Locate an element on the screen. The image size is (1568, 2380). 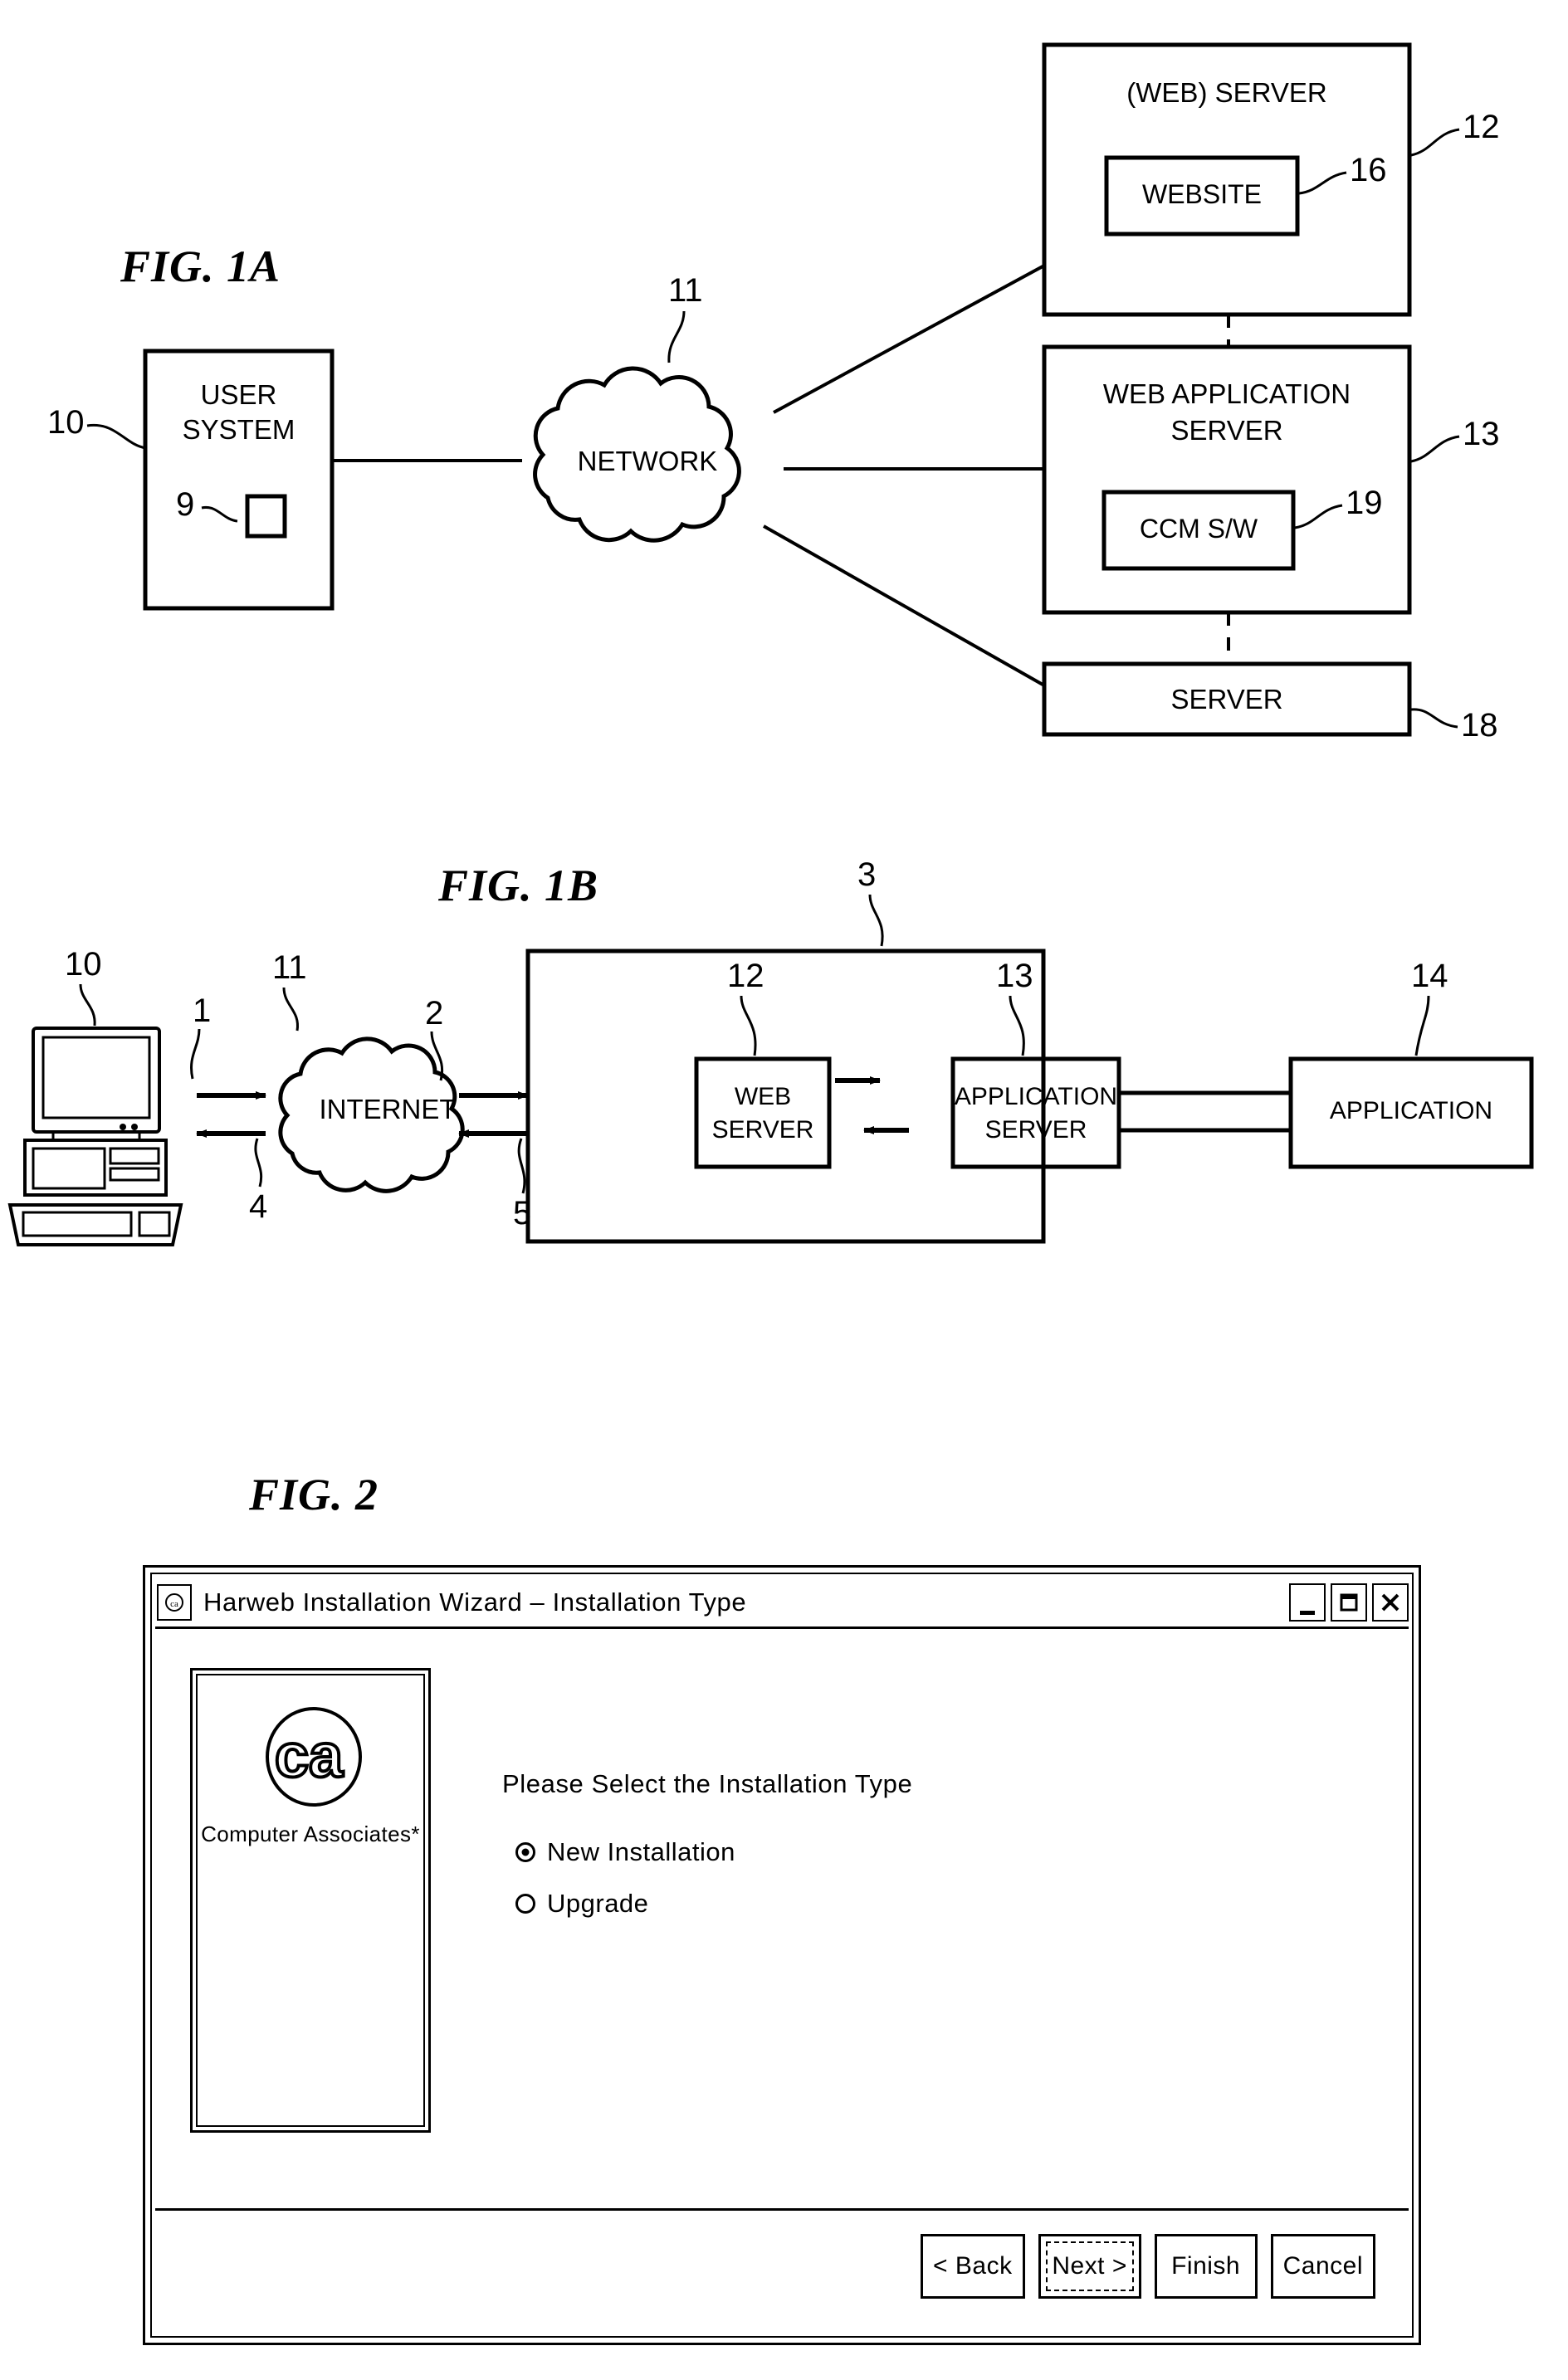
next-button: Next > is located at coordinates (1090, 2266).